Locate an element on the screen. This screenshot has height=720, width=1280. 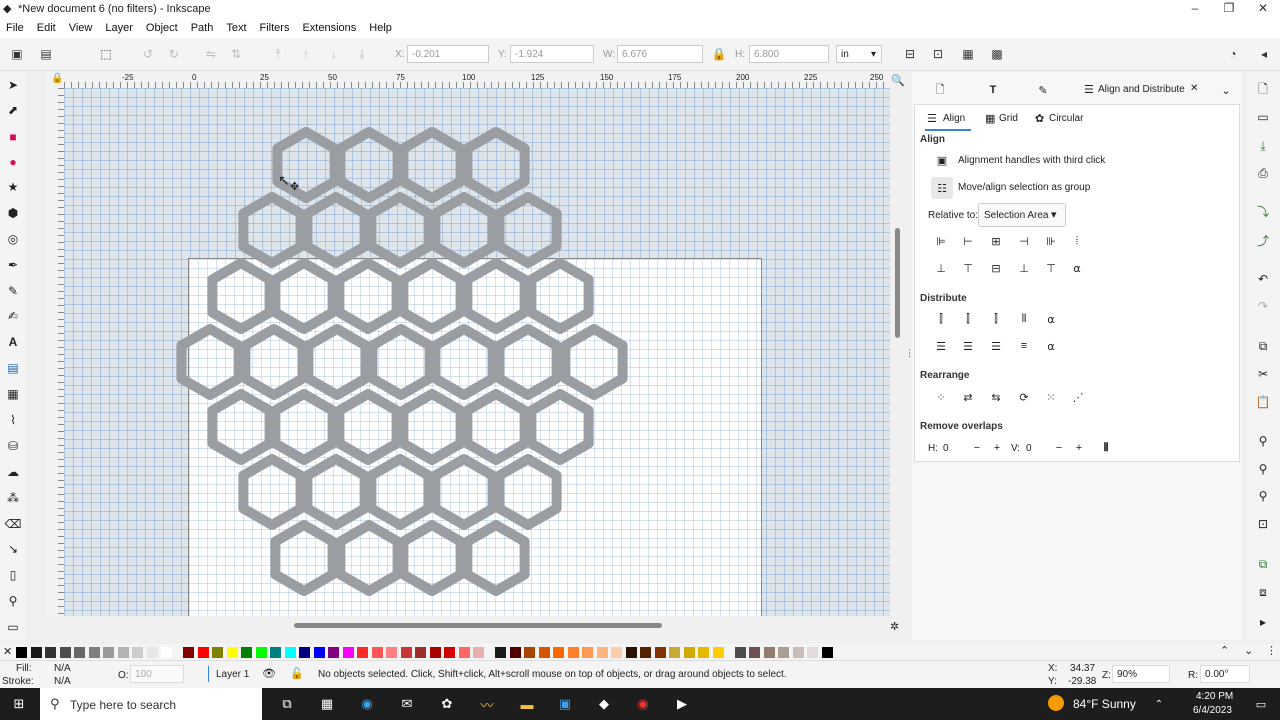
spray-tool-icon: ⁂ is located at coordinates (13, 498).